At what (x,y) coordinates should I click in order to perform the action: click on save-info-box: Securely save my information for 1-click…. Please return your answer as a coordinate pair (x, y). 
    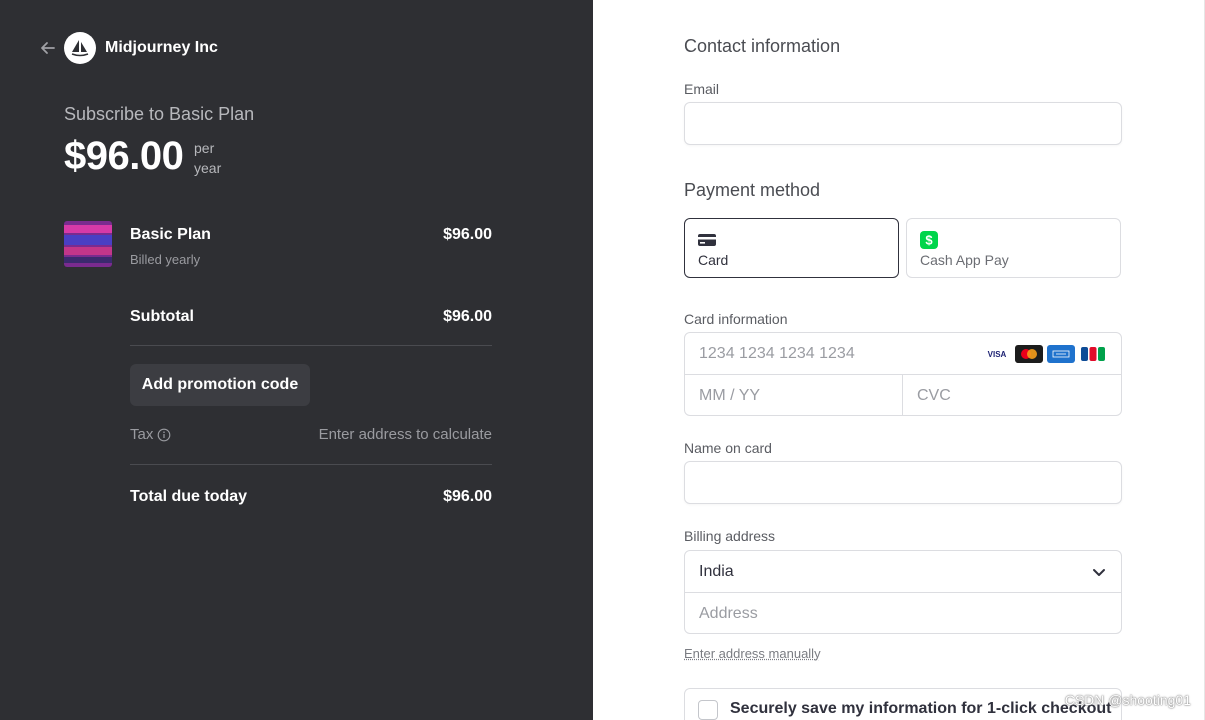
    Looking at the image, I should click on (903, 704).